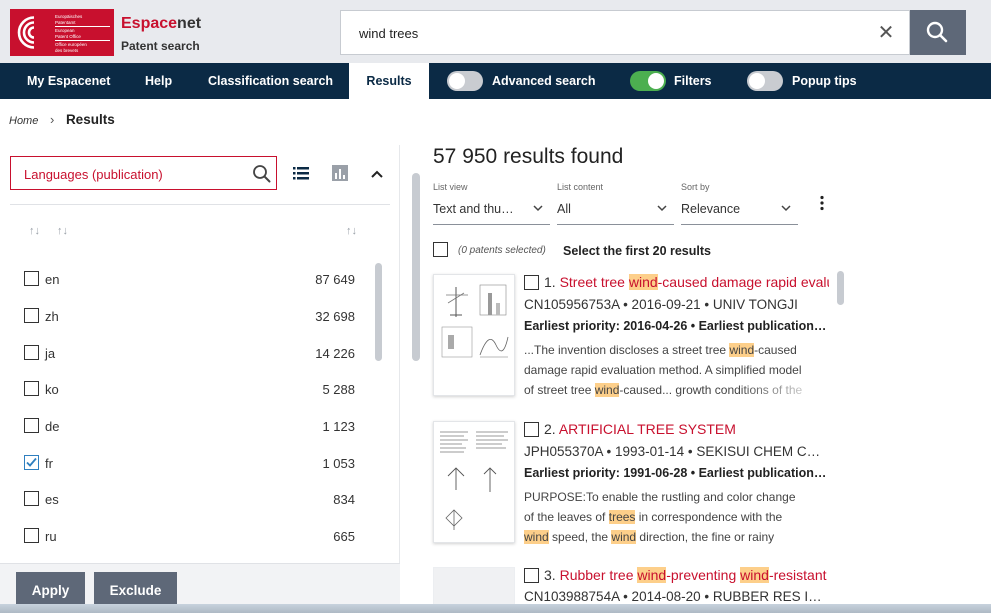 This screenshot has width=991, height=613. I want to click on patent-drawing-thumbnail, so click(474, 480).